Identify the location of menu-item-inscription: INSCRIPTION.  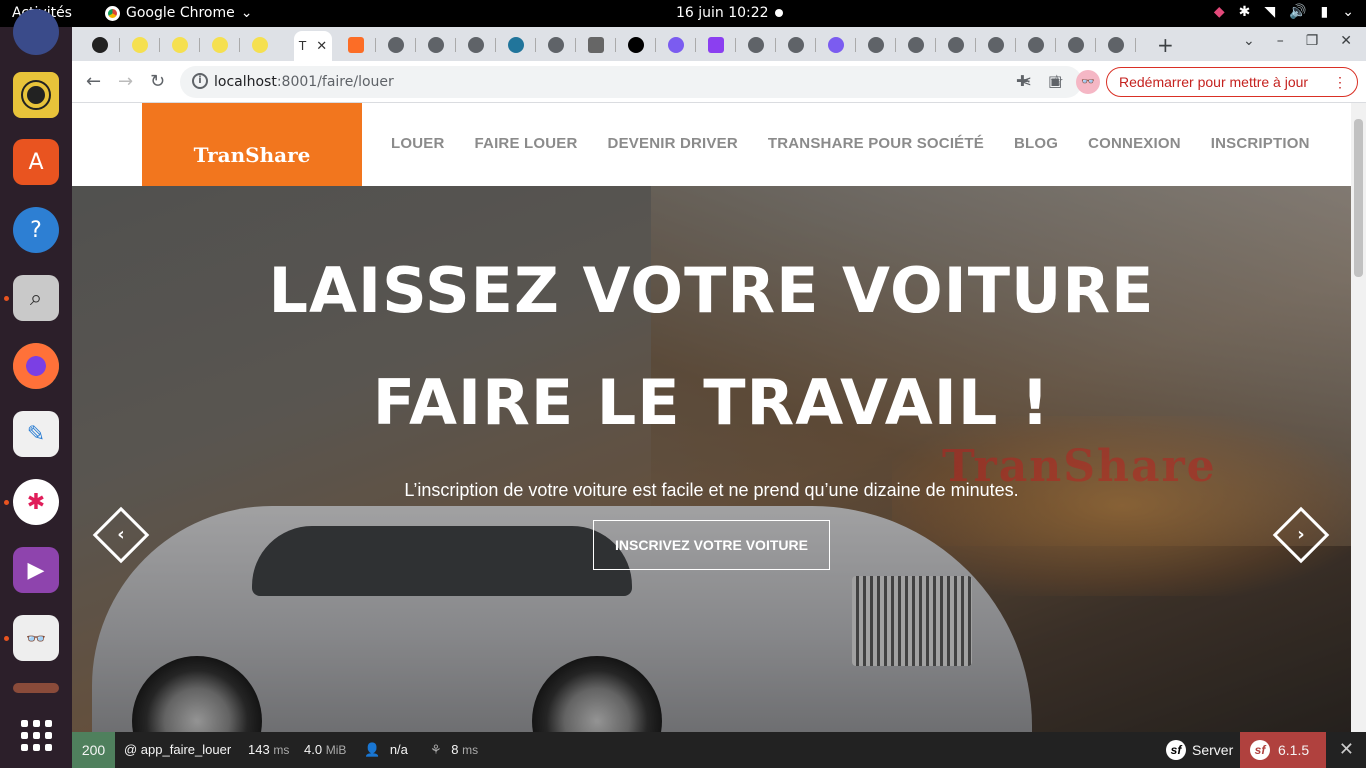
(1260, 143).